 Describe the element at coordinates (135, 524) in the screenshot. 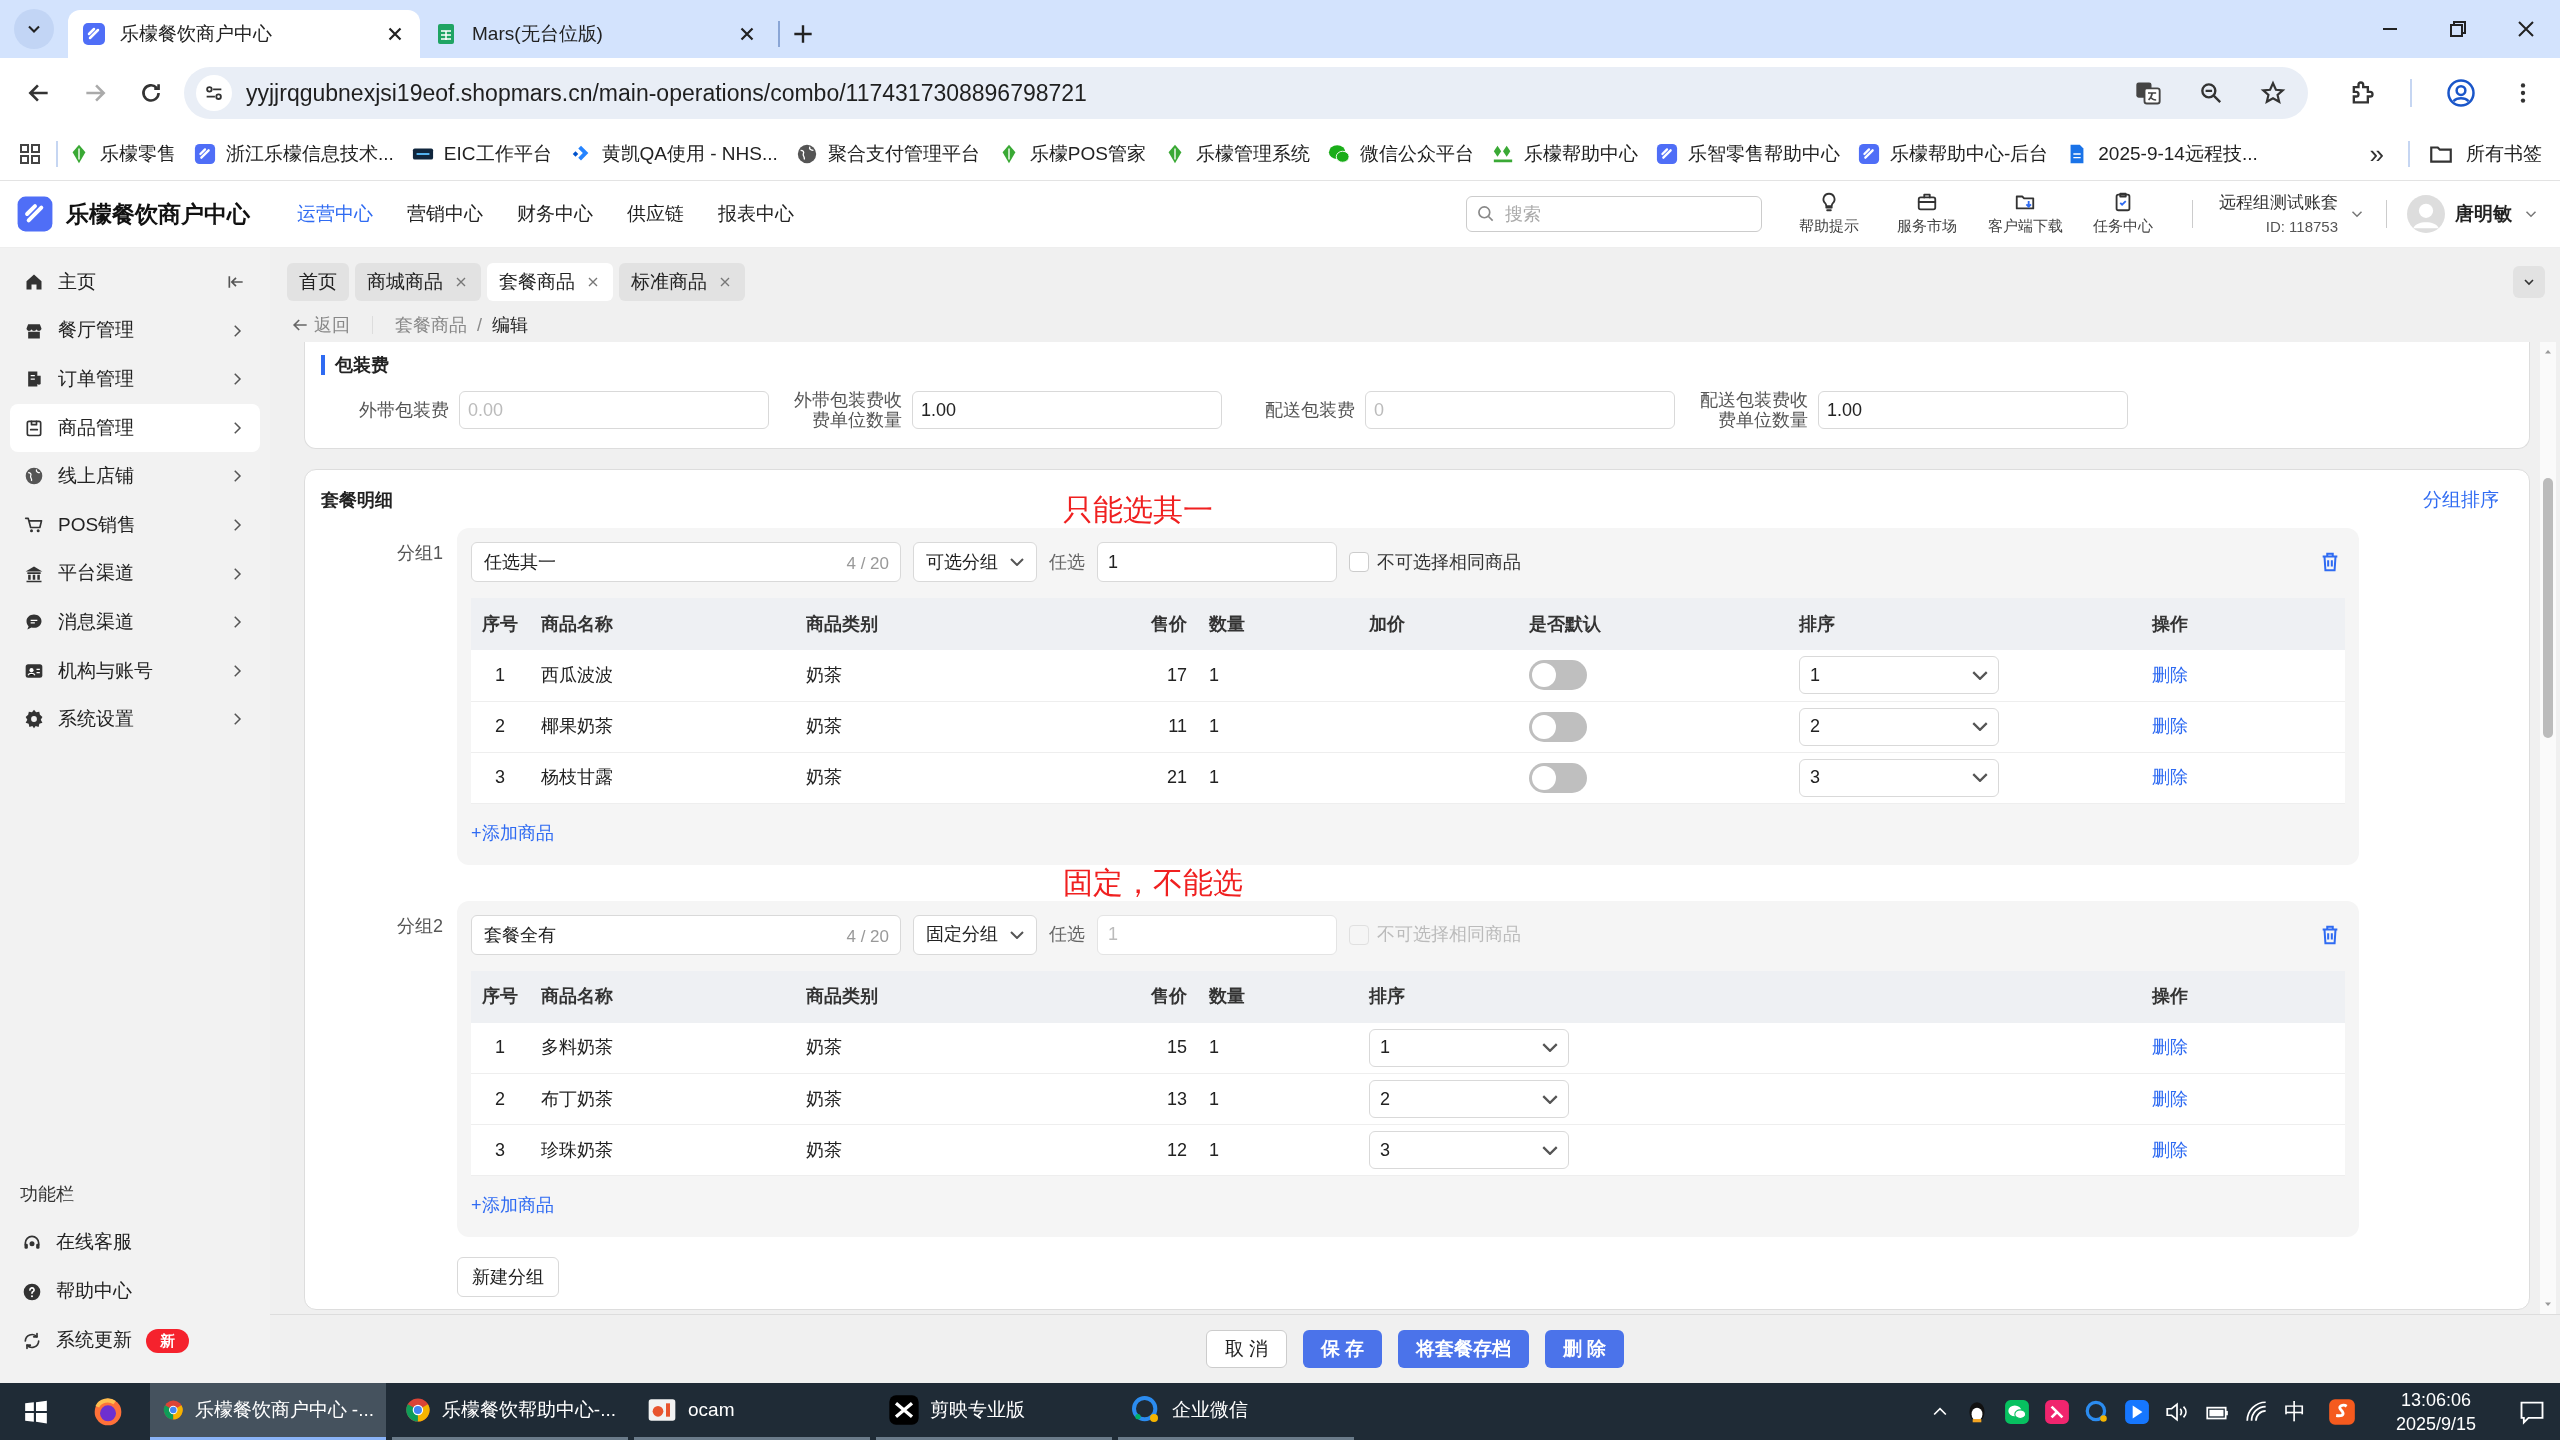

I see `sidebar-item: POS销售` at that location.